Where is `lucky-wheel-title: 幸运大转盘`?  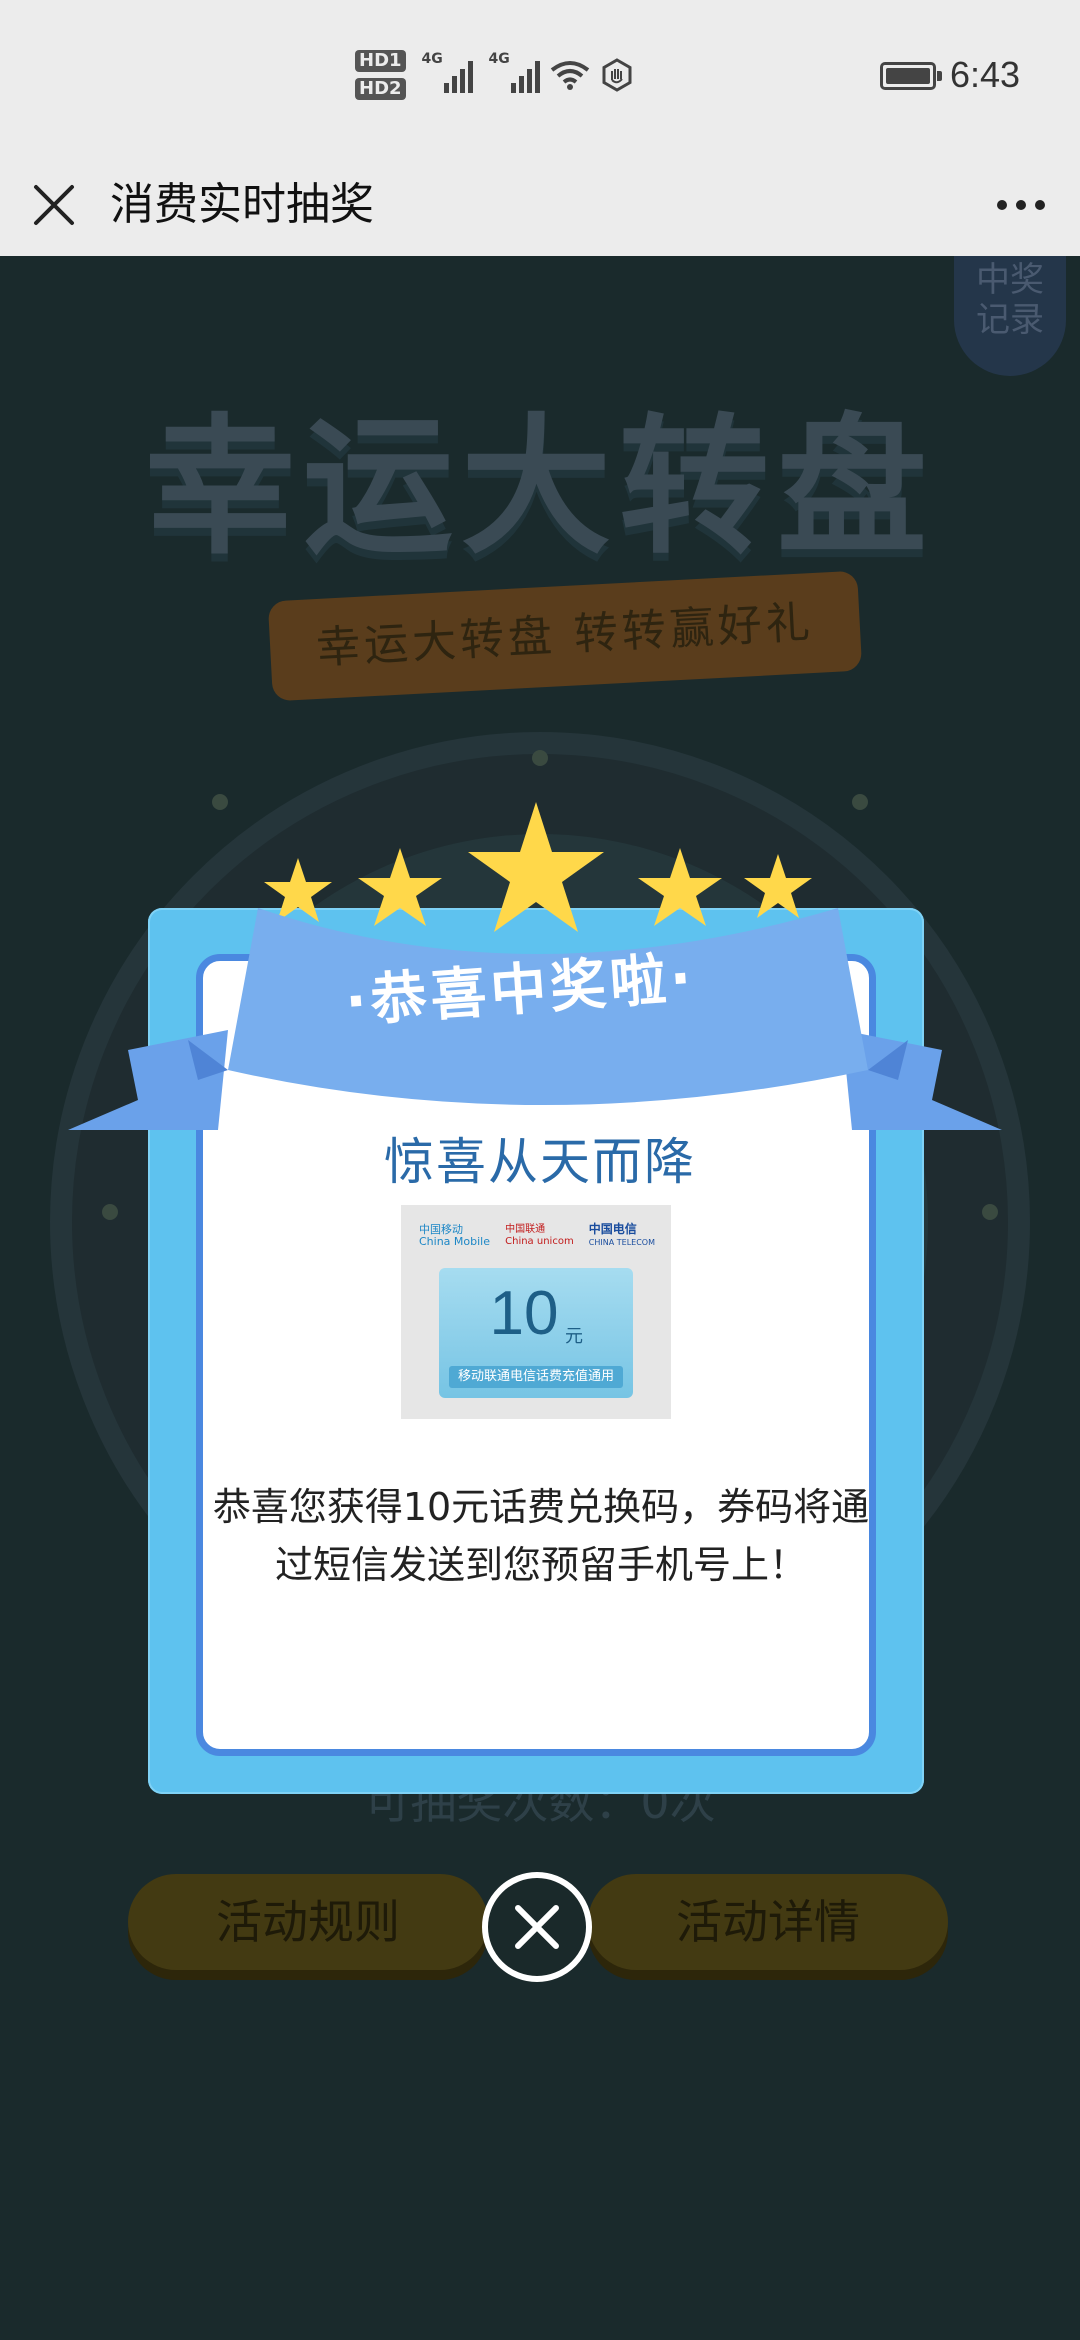
lucky-wheel-title: 幸运大转盘 is located at coordinates (539, 488).